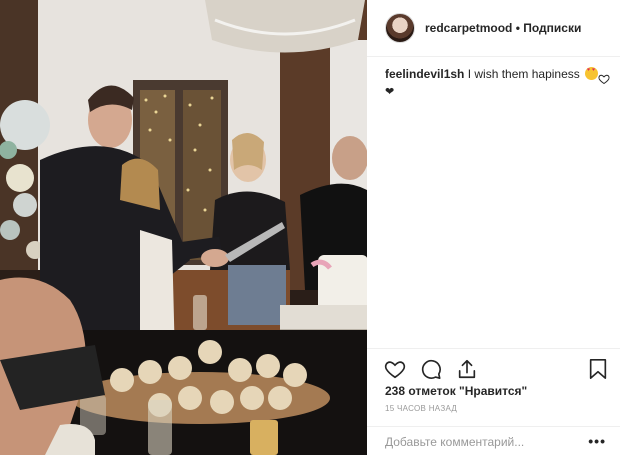 Image resolution: width=620 pixels, height=455 pixels. Describe the element at coordinates (604, 79) in the screenshot. I see `like-comment-icon` at that location.